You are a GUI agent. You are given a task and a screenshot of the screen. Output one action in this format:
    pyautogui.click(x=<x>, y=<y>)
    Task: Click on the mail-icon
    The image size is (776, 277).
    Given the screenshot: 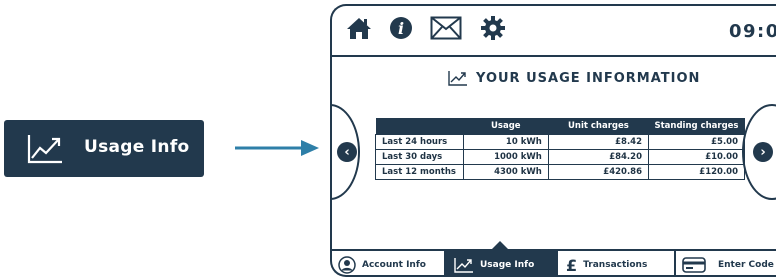 What is the action you would take?
    pyautogui.click(x=446, y=28)
    